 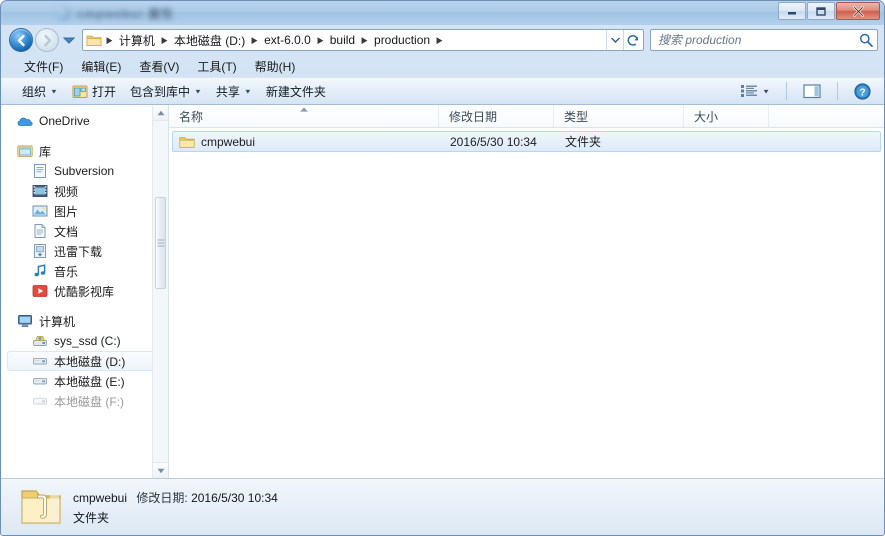 I want to click on breadcrumb-item-production: production, so click(x=402, y=40).